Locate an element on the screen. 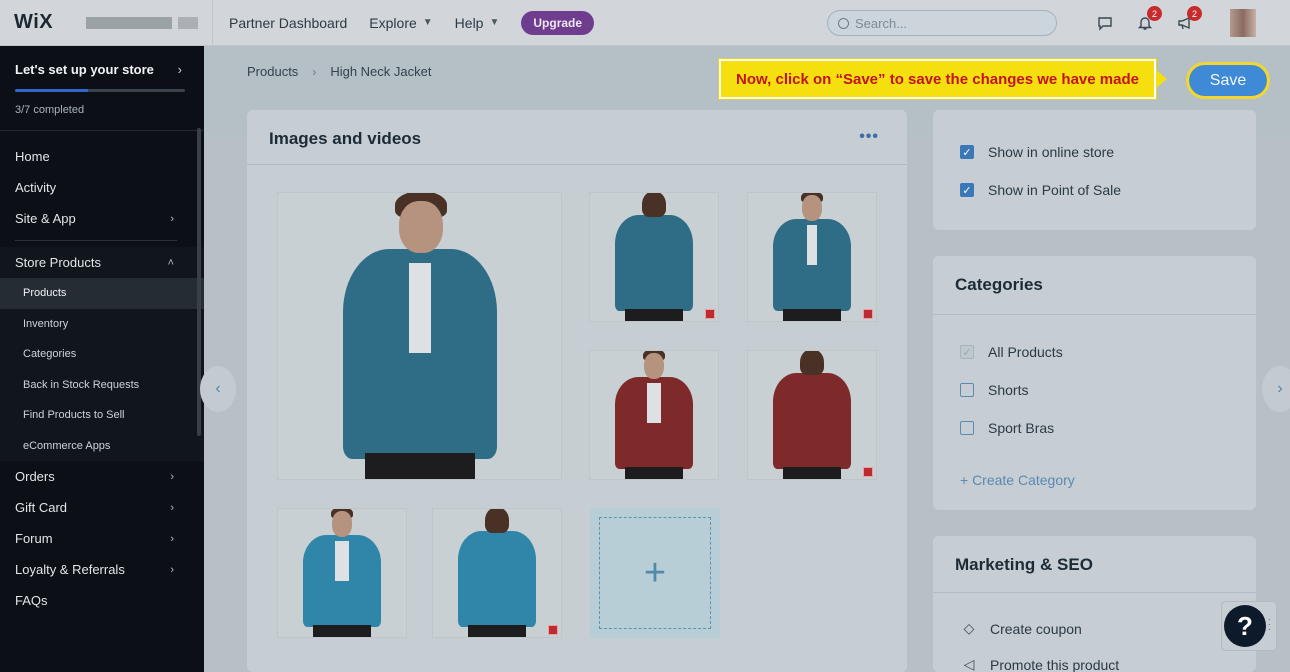 The width and height of the screenshot is (1290, 672). save-button: Save is located at coordinates (1228, 80).